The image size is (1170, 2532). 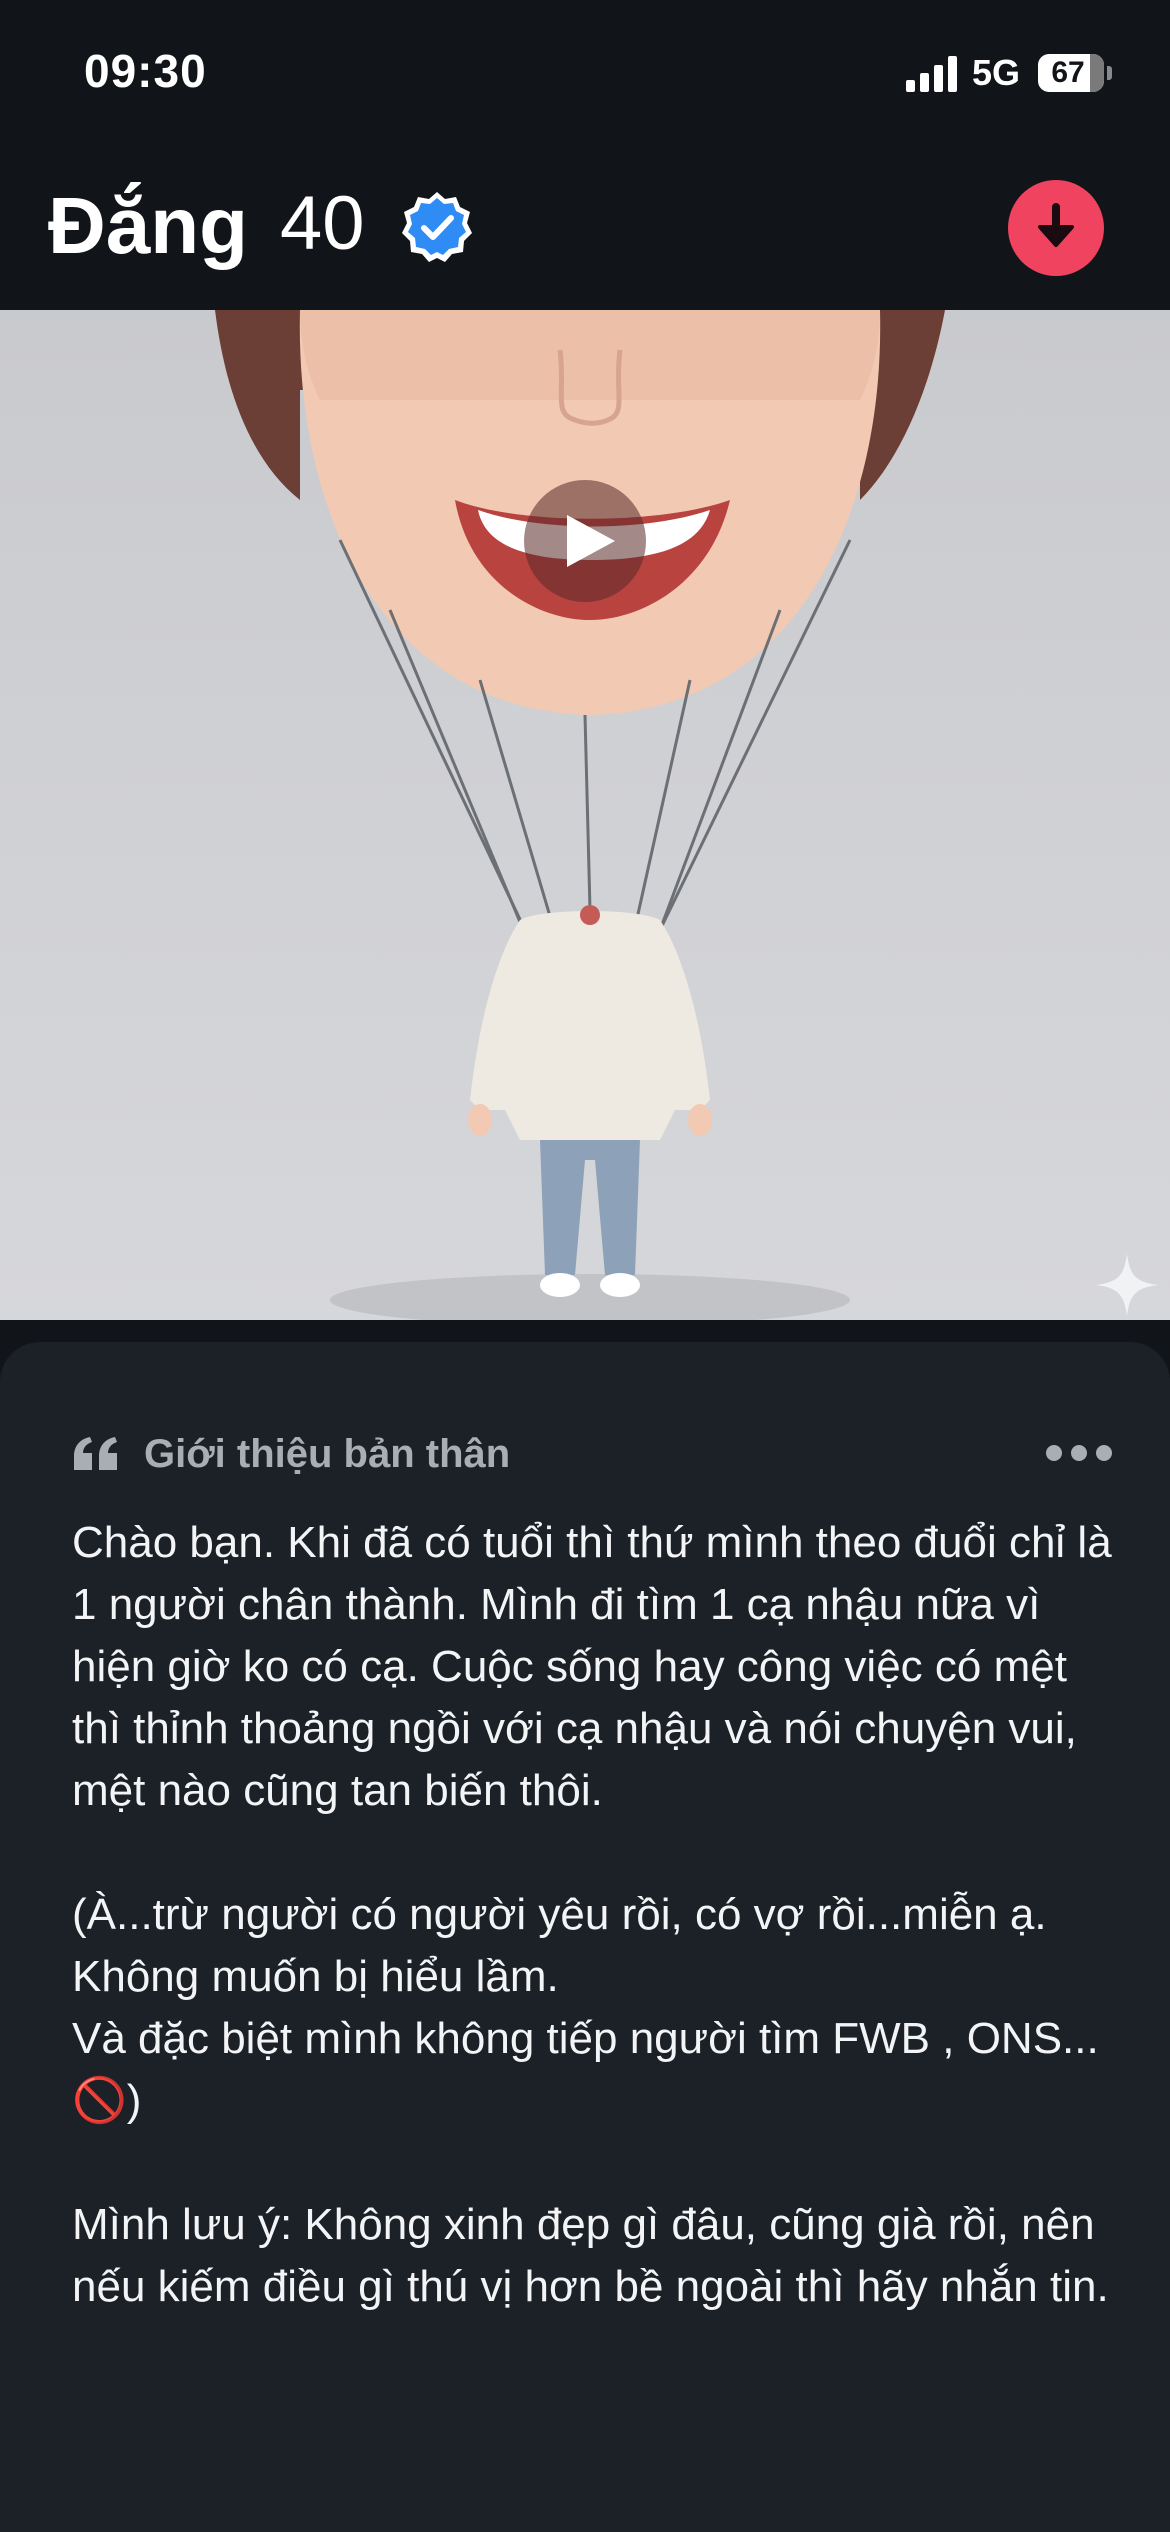 I want to click on signal-icon, so click(x=931, y=74).